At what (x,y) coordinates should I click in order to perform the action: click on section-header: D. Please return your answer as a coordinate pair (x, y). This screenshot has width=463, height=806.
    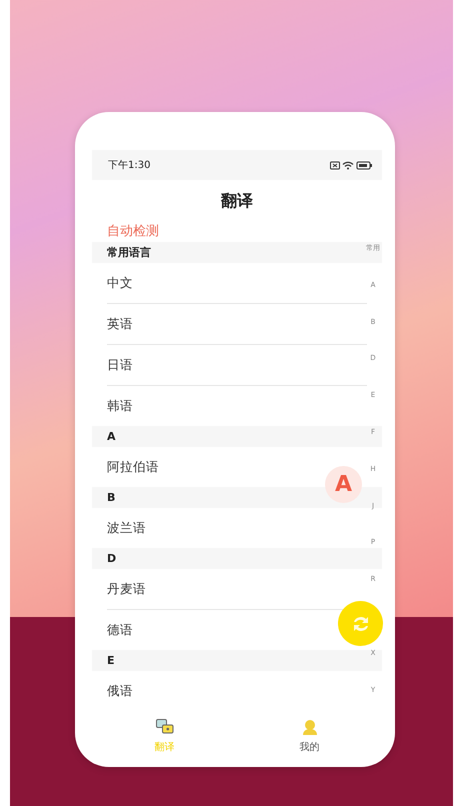
    Looking at the image, I should click on (237, 558).